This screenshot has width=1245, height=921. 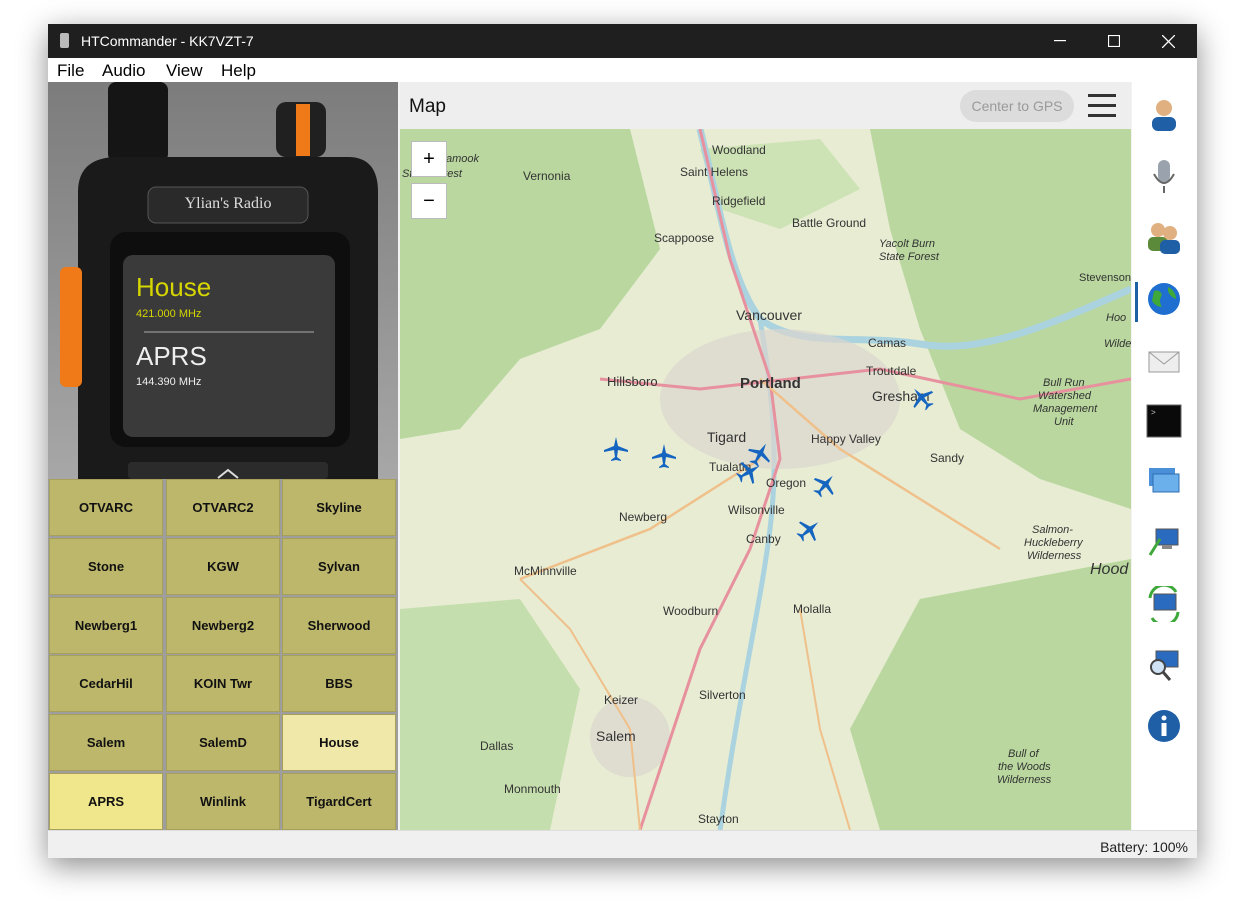 I want to click on users-icon, so click(x=1164, y=237).